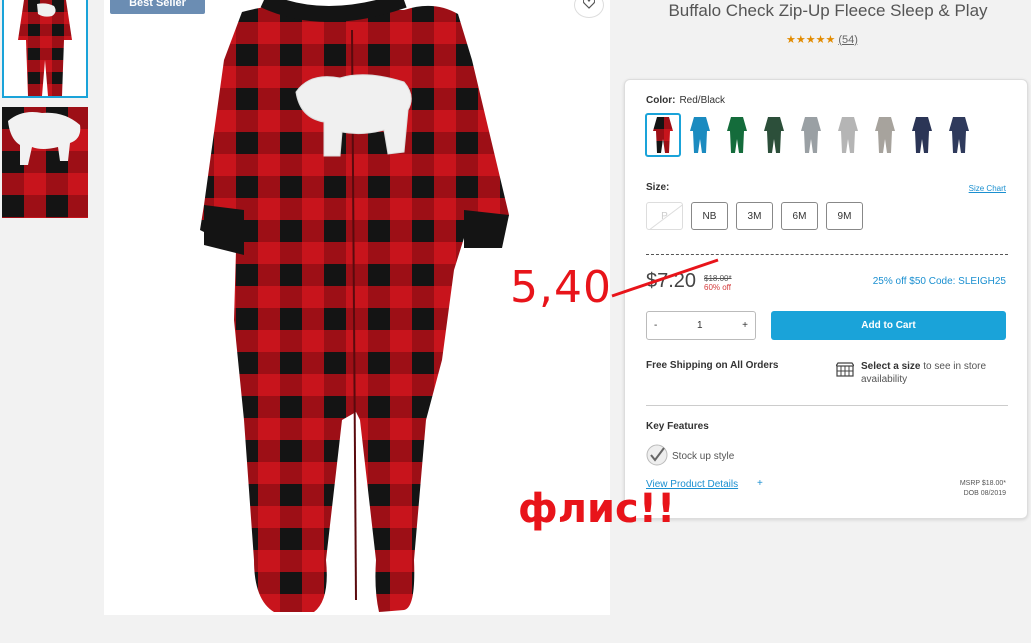 The height and width of the screenshot is (643, 1031). I want to click on discount-percent: 60% off, so click(717, 287).